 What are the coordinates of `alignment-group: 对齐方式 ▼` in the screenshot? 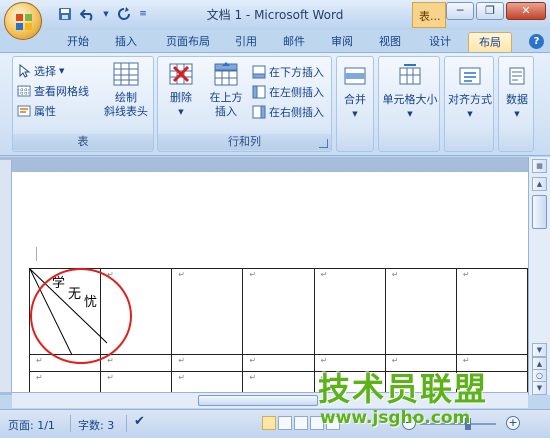 It's located at (469, 104).